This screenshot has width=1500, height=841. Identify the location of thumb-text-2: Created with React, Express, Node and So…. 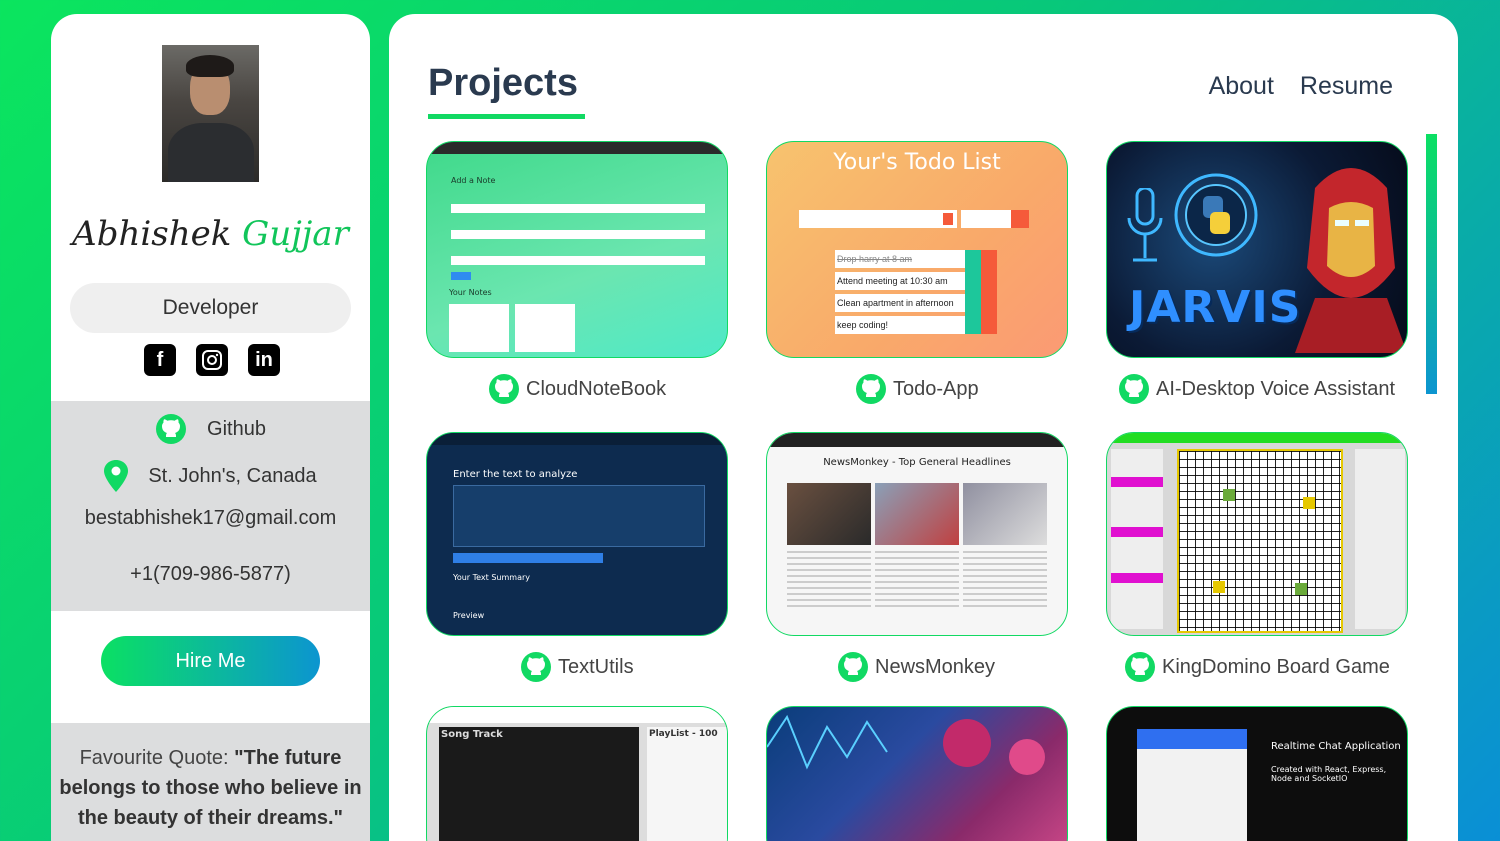
(1329, 774).